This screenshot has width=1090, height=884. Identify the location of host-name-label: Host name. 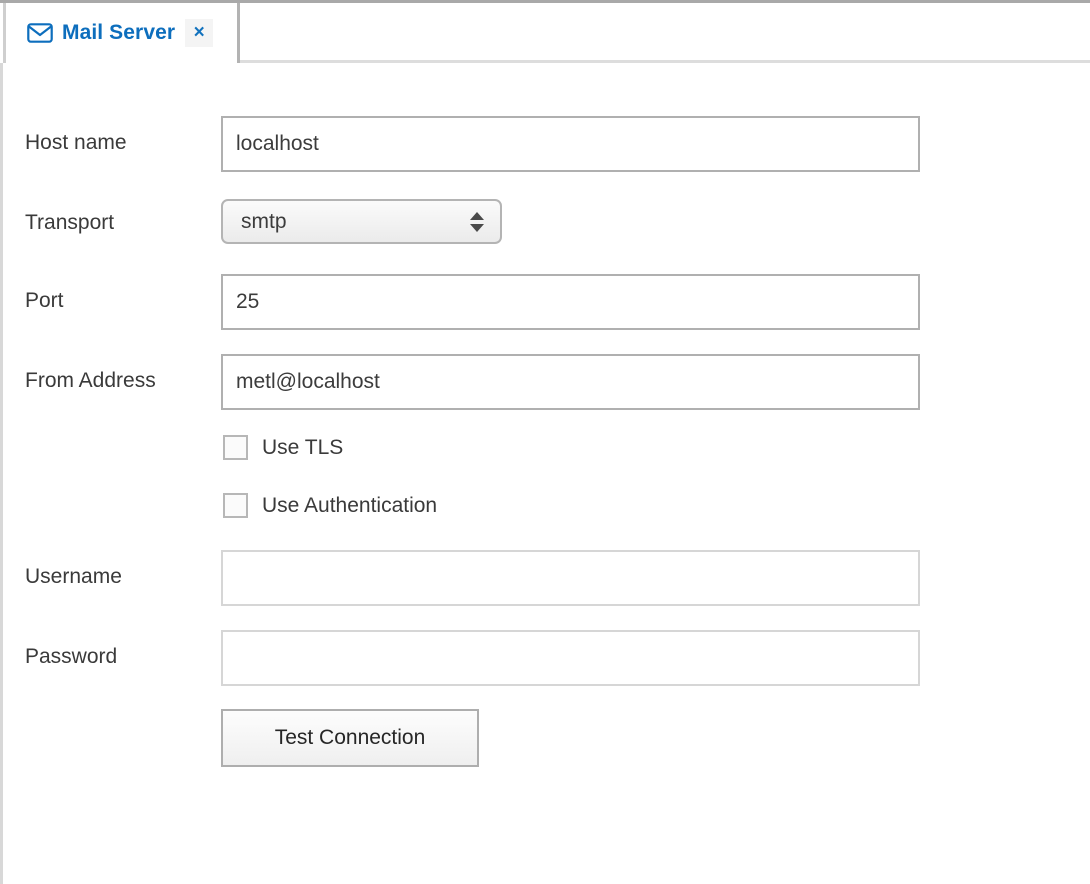
(76, 142).